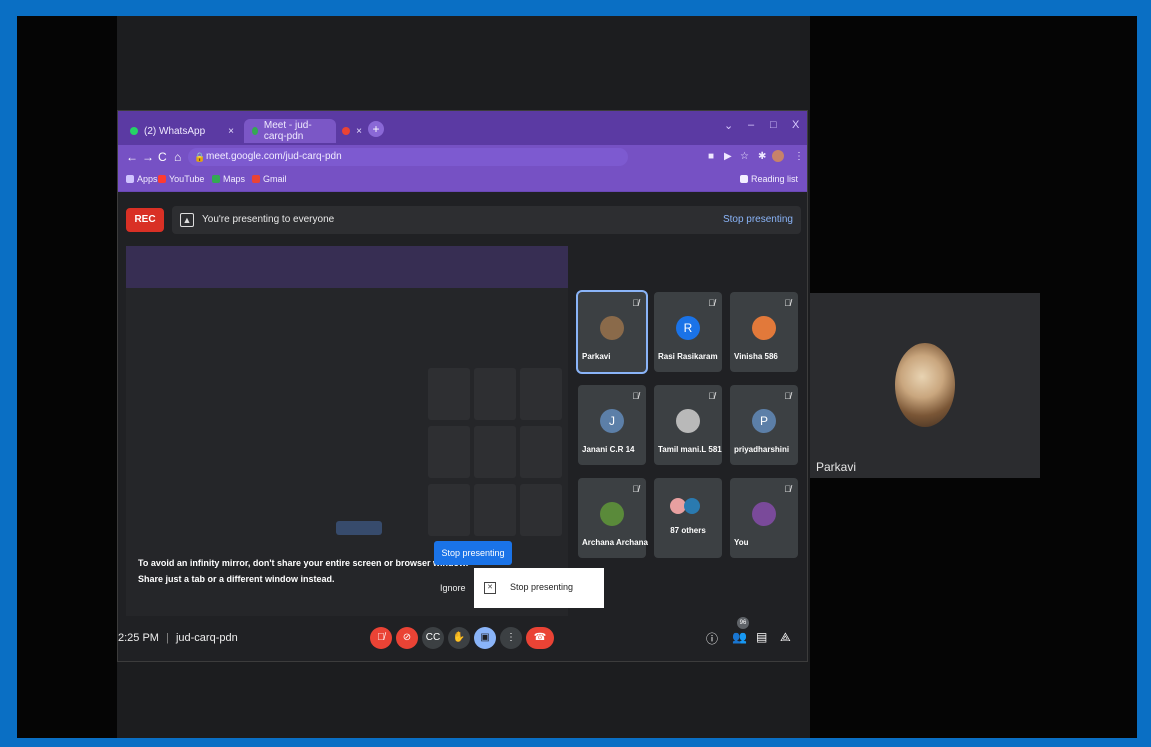 Image resolution: width=1151 pixels, height=747 pixels. What do you see at coordinates (762, 156) in the screenshot?
I see `extensions-icon: ✱` at bounding box center [762, 156].